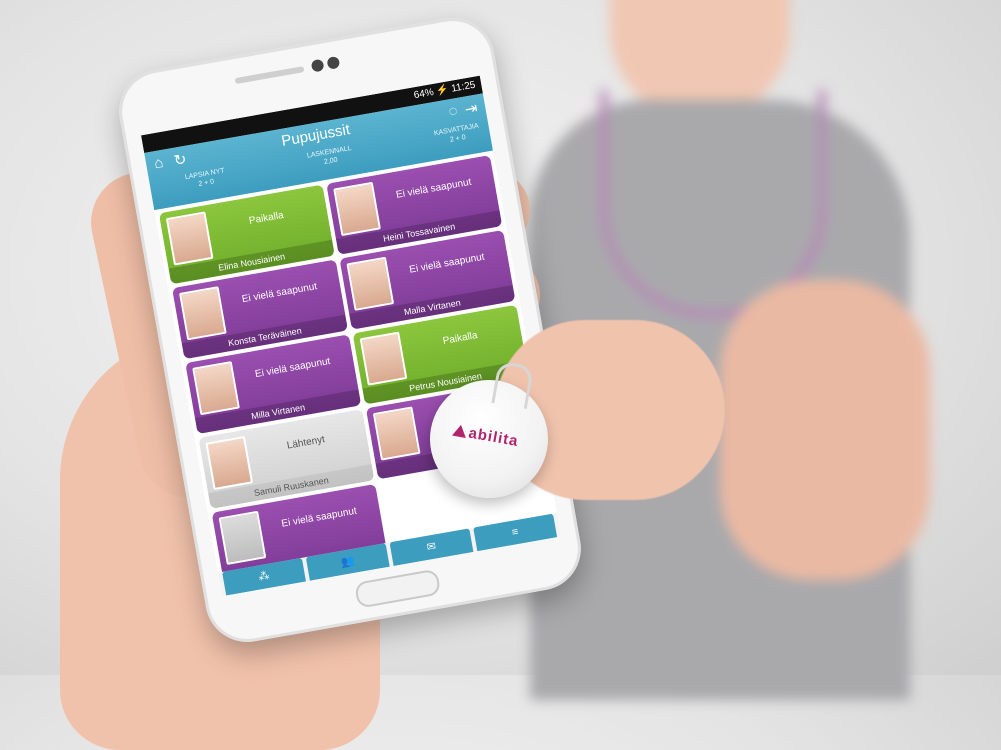 The width and height of the screenshot is (1001, 750). I want to click on sensor-icon, so click(333, 62).